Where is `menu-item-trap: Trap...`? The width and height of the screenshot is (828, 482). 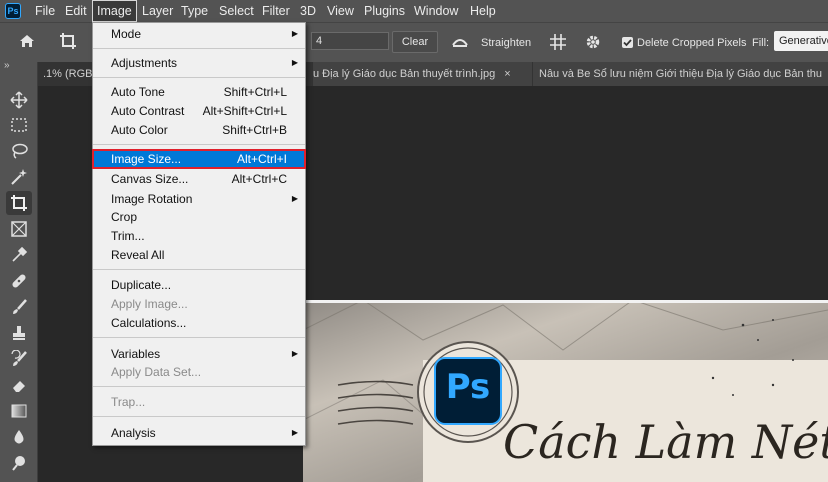 menu-item-trap: Trap... is located at coordinates (128, 402).